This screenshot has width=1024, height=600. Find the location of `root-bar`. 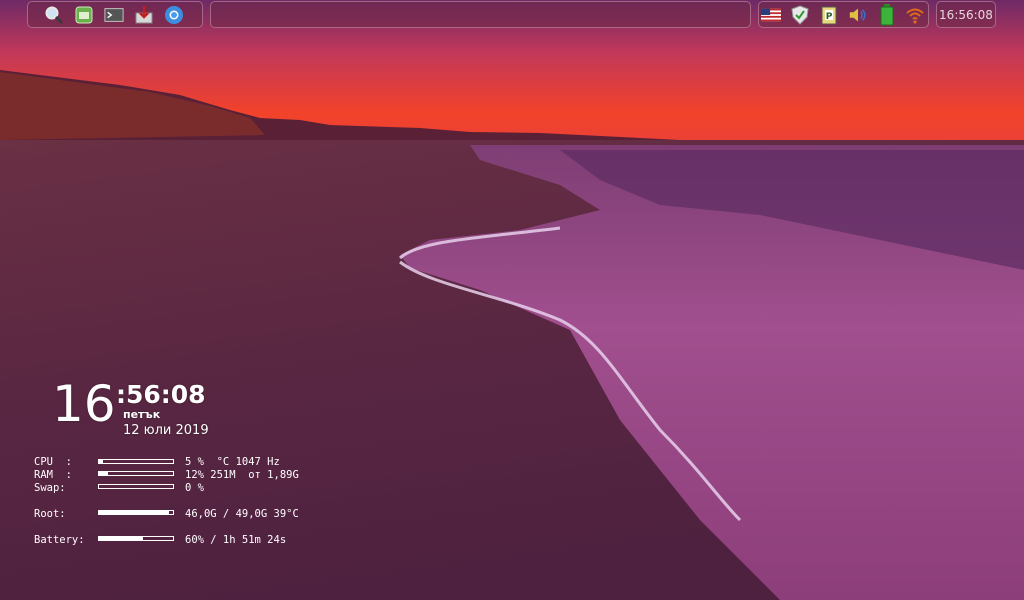

root-bar is located at coordinates (136, 512).